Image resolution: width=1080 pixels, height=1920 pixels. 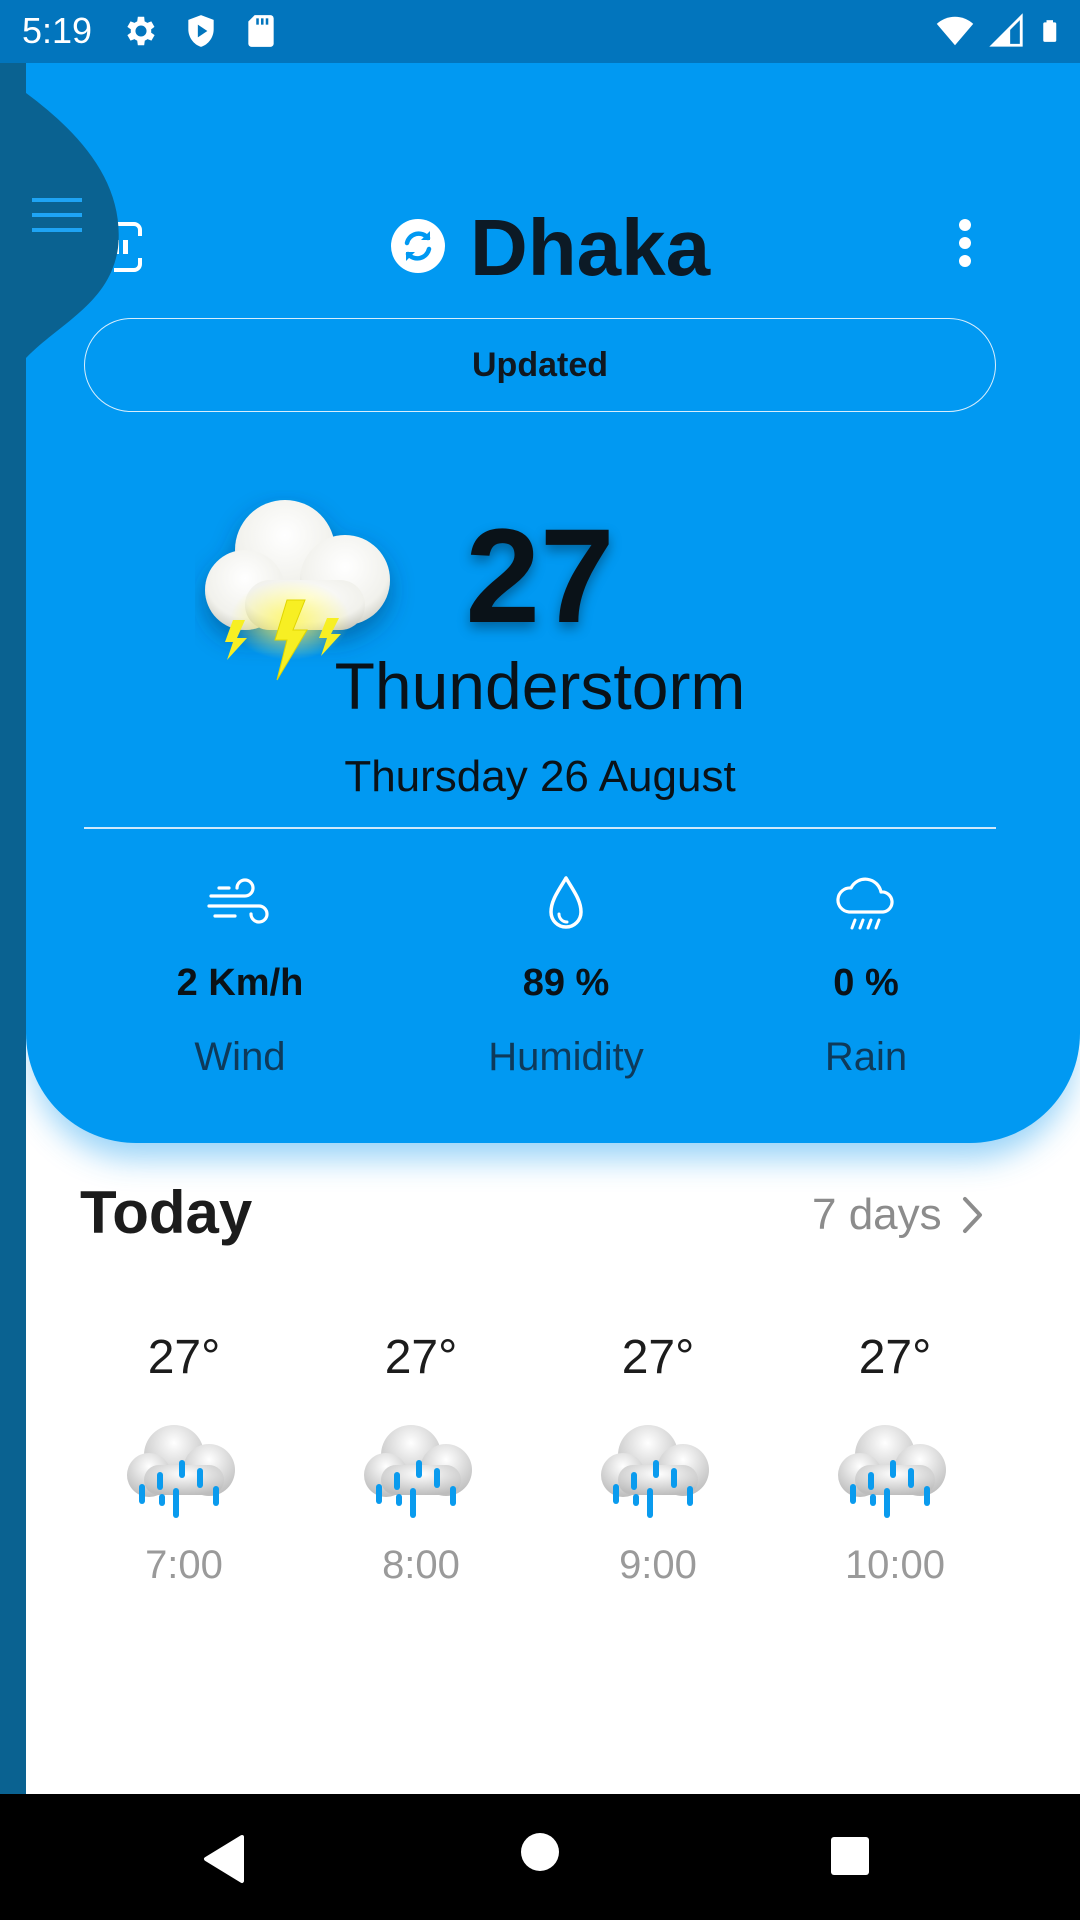 I want to click on wind-label: Wind, so click(x=240, y=1057).